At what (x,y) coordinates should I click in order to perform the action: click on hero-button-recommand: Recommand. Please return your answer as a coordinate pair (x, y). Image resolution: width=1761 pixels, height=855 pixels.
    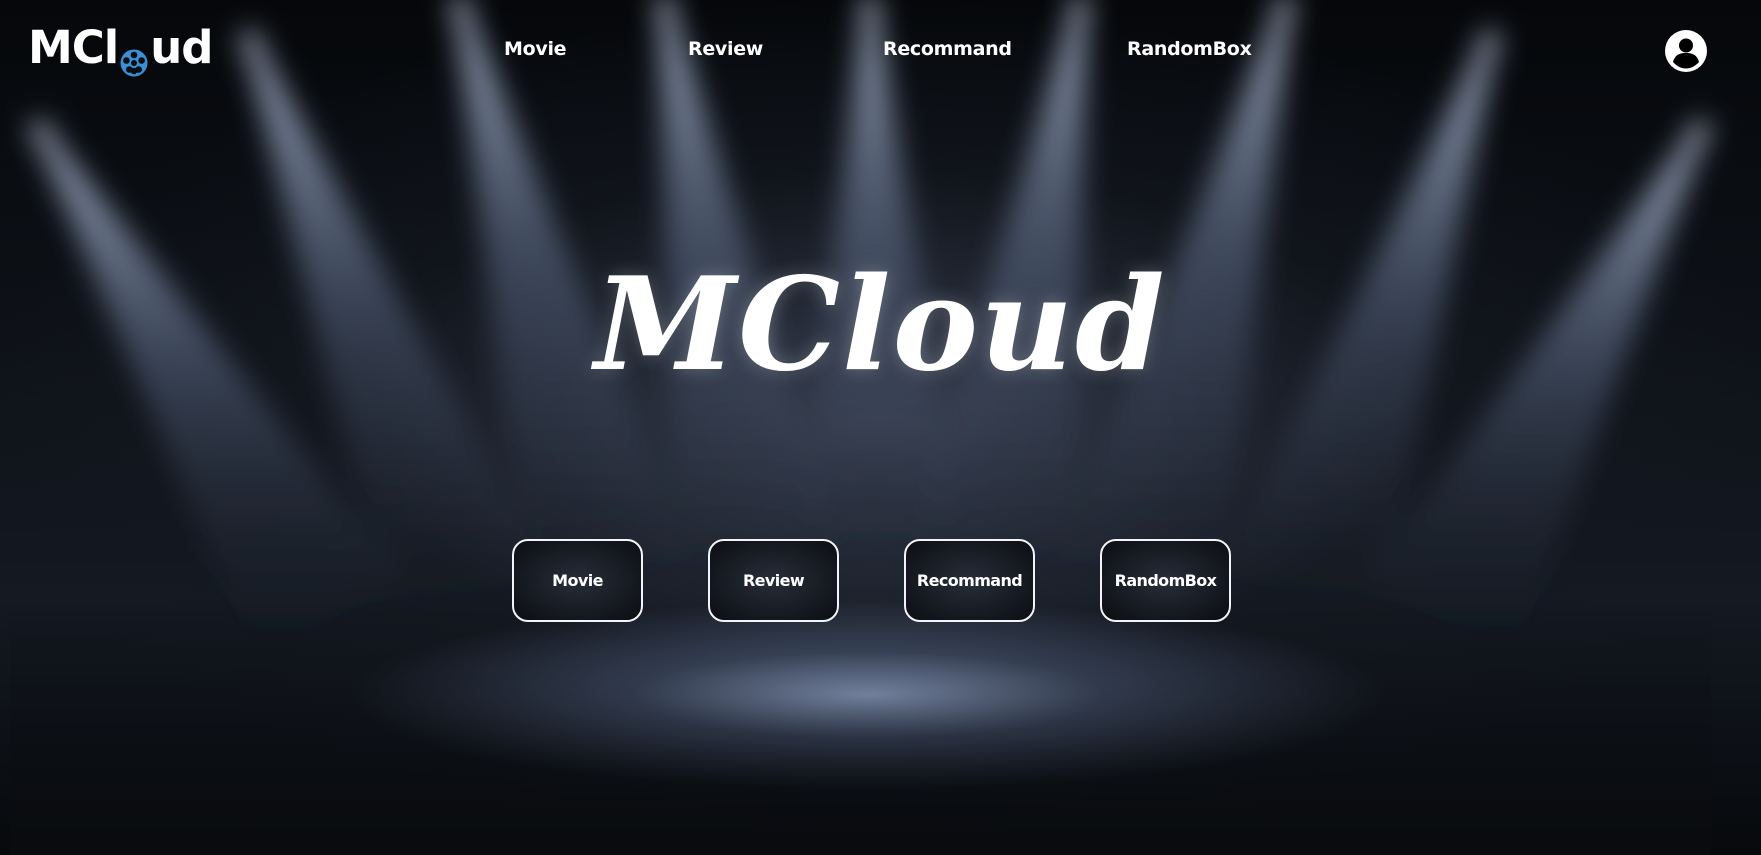
    Looking at the image, I should click on (969, 580).